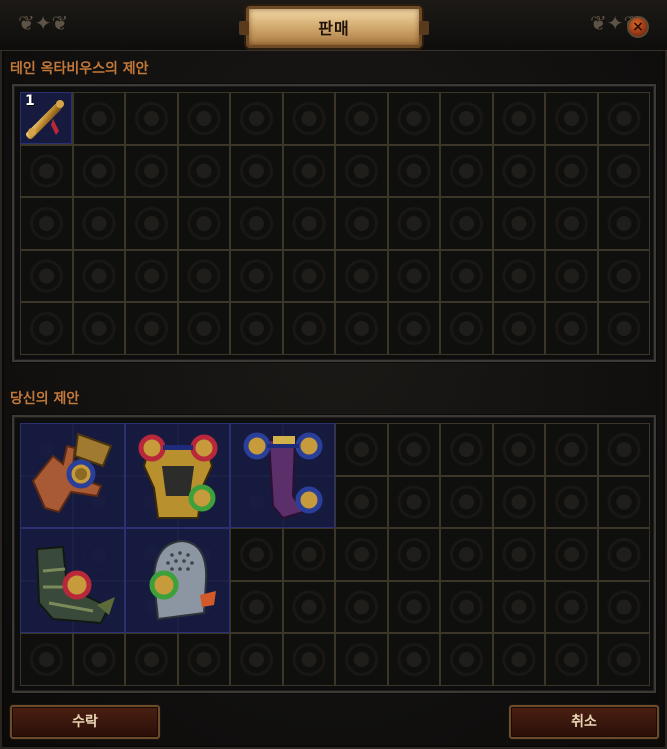  What do you see at coordinates (177, 475) in the screenshot?
I see `chest-armour-item` at bounding box center [177, 475].